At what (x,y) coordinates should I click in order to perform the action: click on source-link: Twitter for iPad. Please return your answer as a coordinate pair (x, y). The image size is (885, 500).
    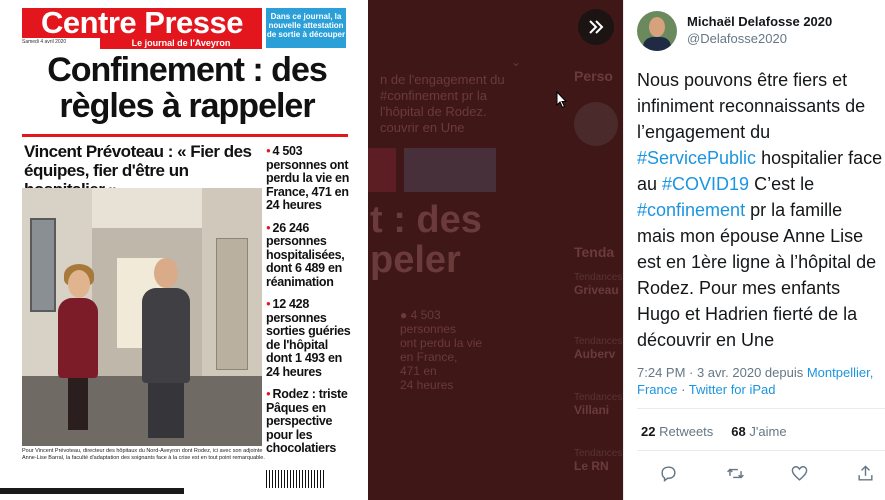
    Looking at the image, I should click on (732, 389).